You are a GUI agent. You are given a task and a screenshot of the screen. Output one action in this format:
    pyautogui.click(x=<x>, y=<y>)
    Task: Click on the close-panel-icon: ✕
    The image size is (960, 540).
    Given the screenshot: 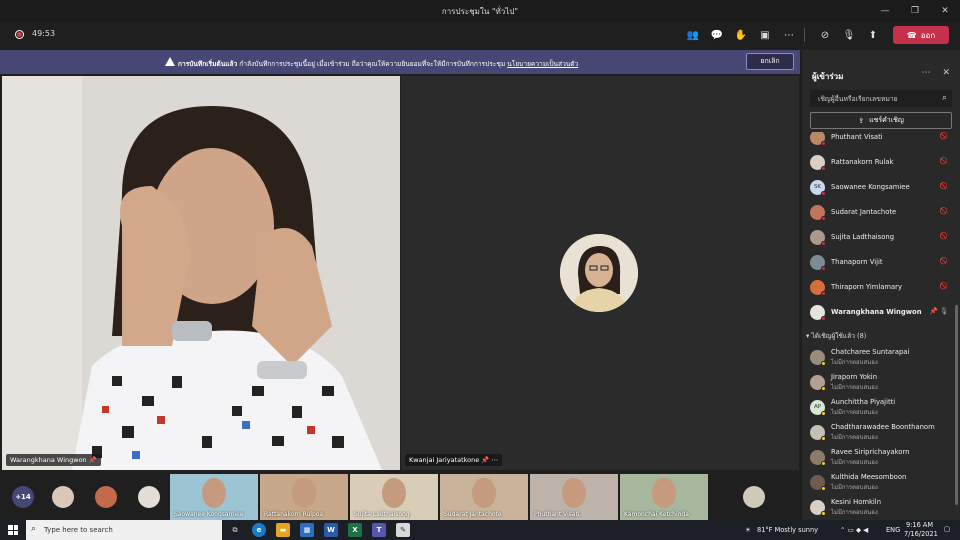 What is the action you would take?
    pyautogui.click(x=946, y=73)
    